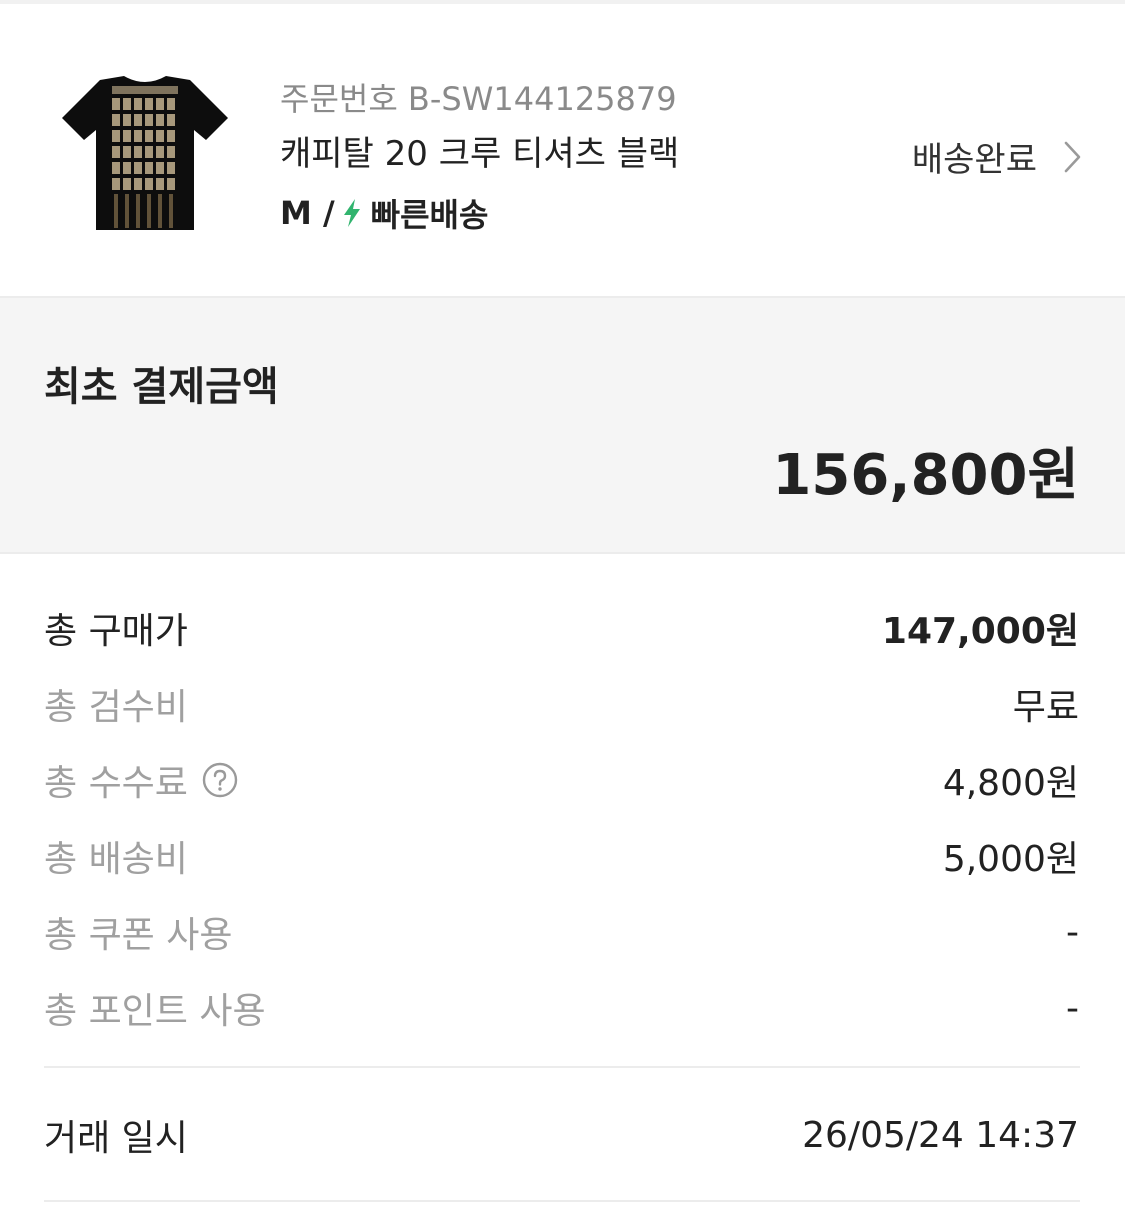 Image resolution: width=1125 pixels, height=1218 pixels. Describe the element at coordinates (562, 1201) in the screenshot. I see `bottom-divider` at that location.